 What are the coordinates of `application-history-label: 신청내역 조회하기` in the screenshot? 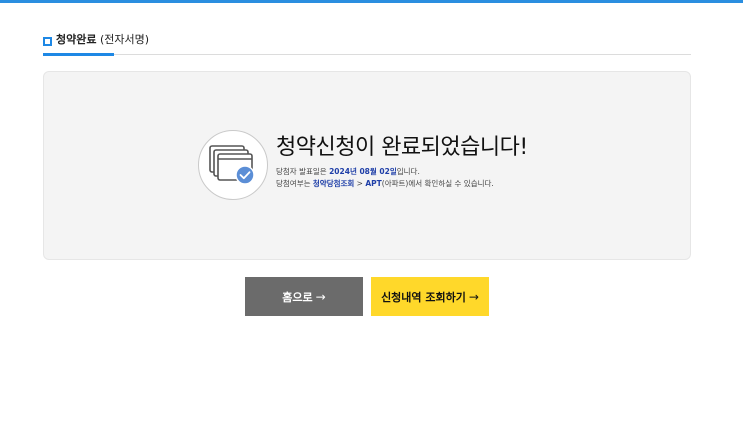 It's located at (423, 297).